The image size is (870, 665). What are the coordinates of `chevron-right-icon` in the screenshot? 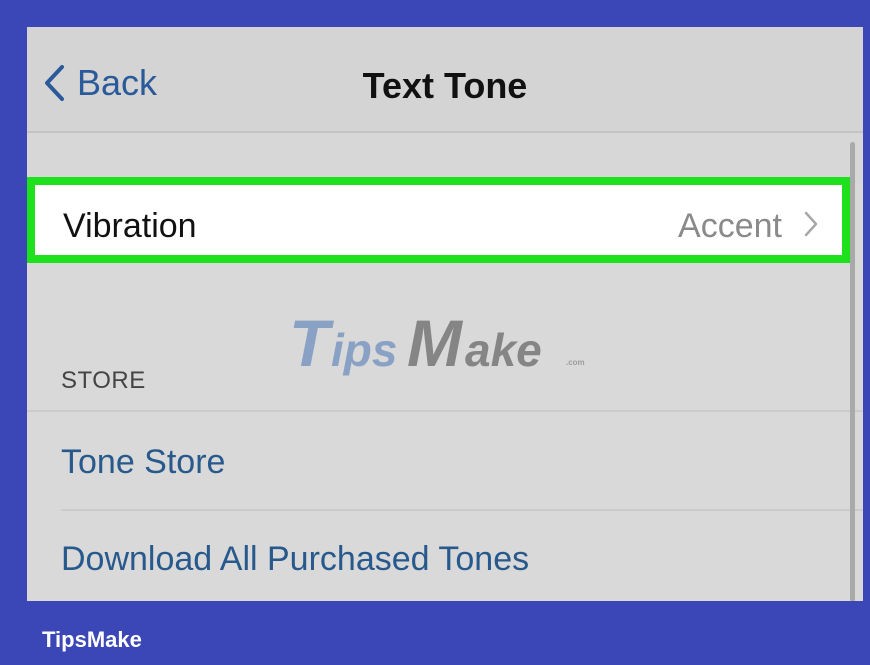 It's located at (811, 224).